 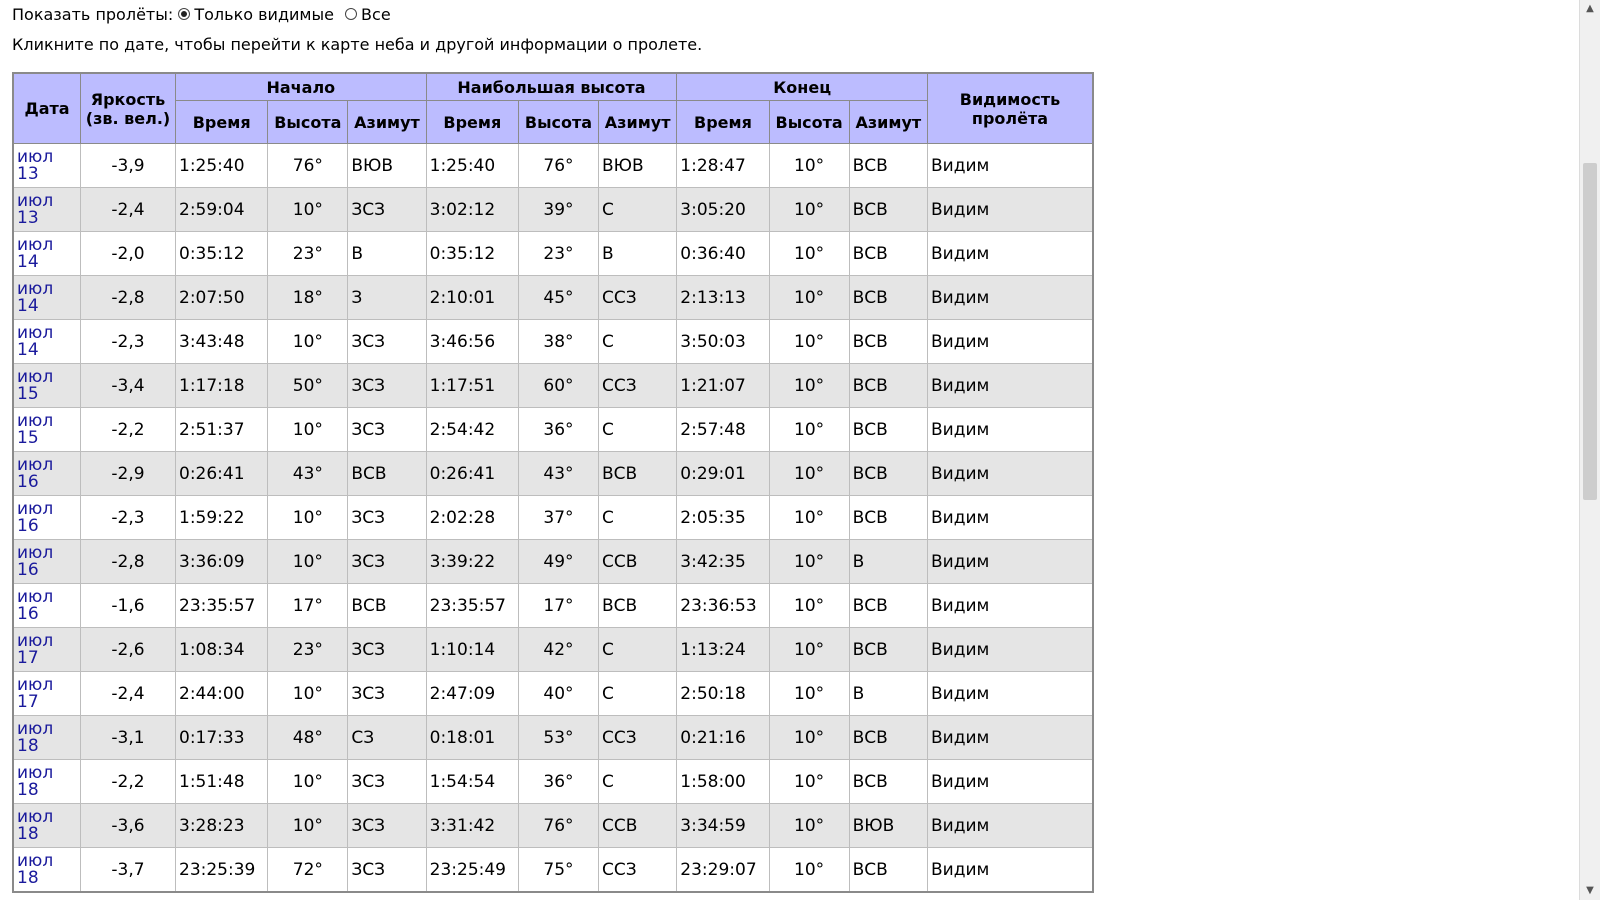 I want to click on max-altitude-cell: 75°, so click(x=558, y=870).